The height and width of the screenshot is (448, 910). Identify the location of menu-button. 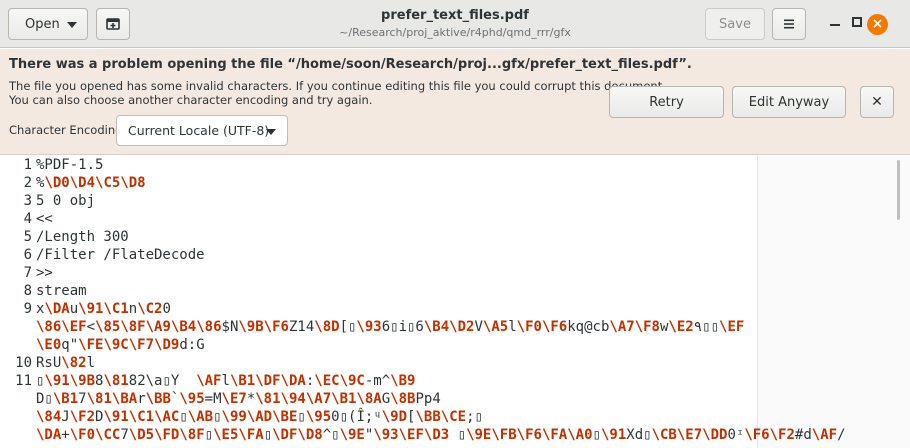
(789, 24).